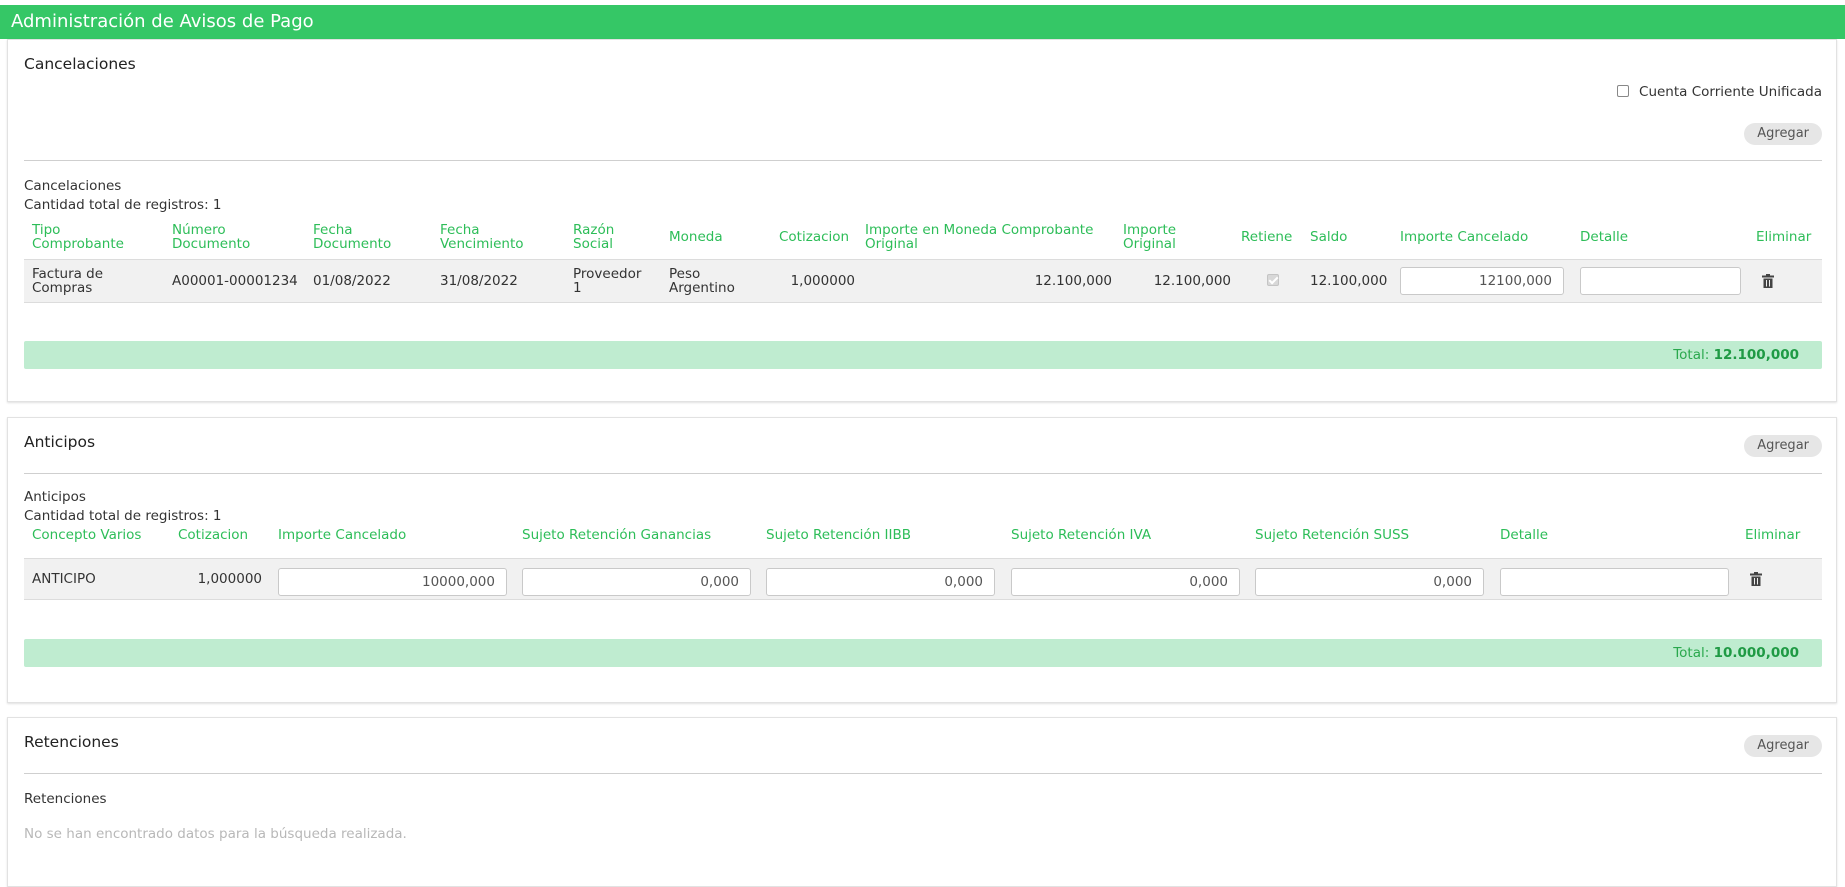 The height and width of the screenshot is (887, 1845). I want to click on col-header-moneda: Moneda, so click(696, 237).